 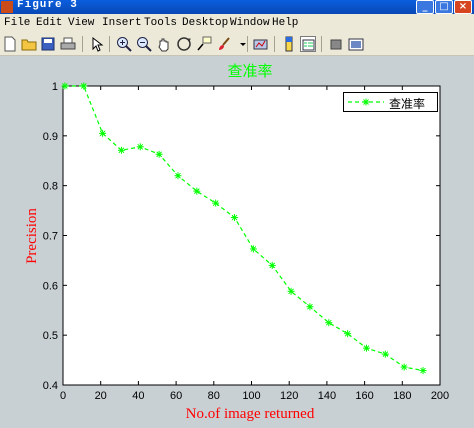 What do you see at coordinates (250, 414) in the screenshot?
I see `x-axis-label: No.of image returned` at bounding box center [250, 414].